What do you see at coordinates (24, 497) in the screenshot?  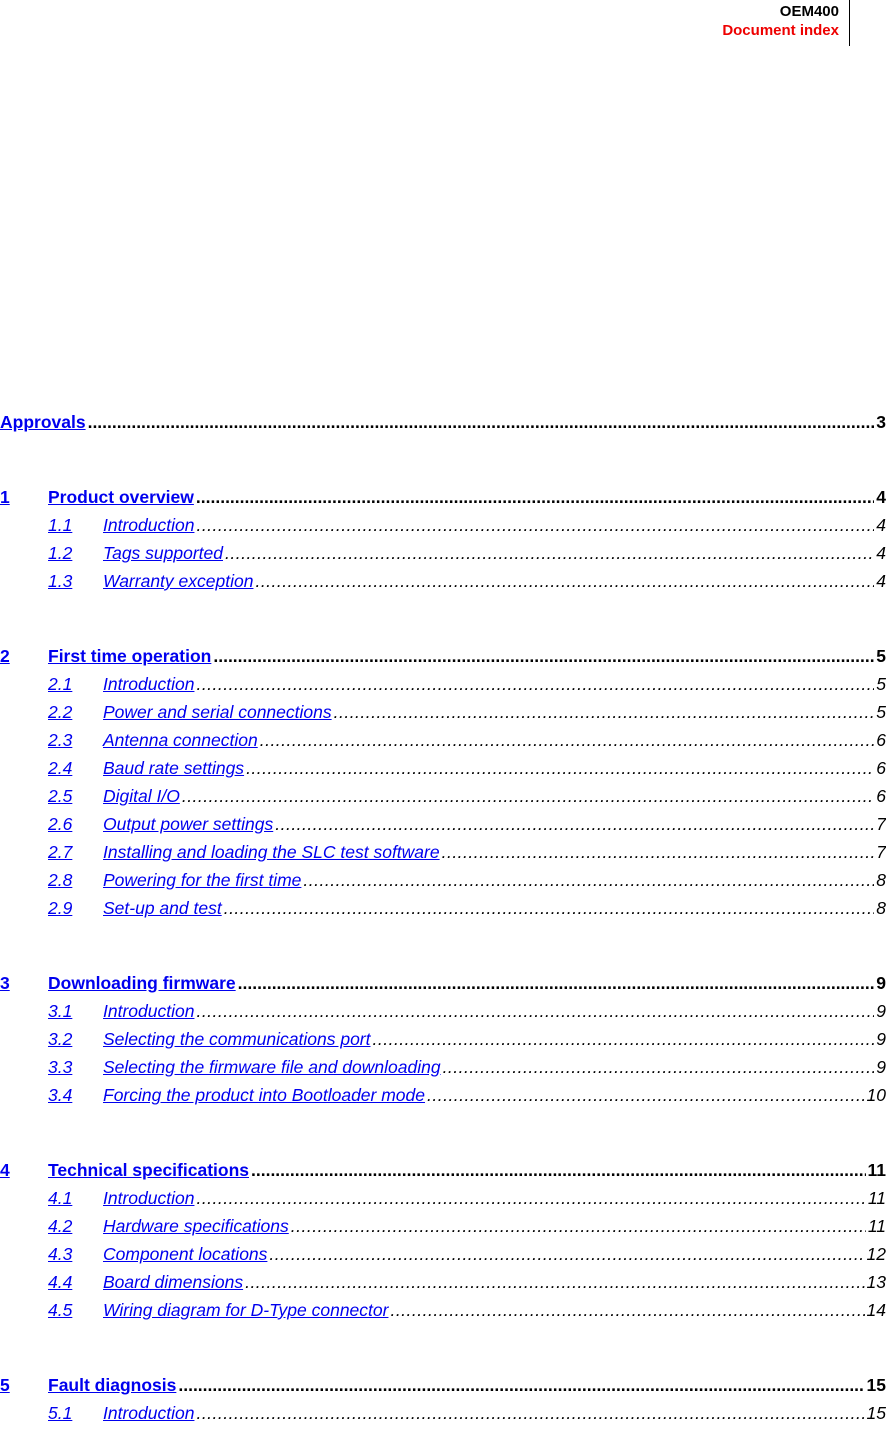 I see `chapter-number: 1` at bounding box center [24, 497].